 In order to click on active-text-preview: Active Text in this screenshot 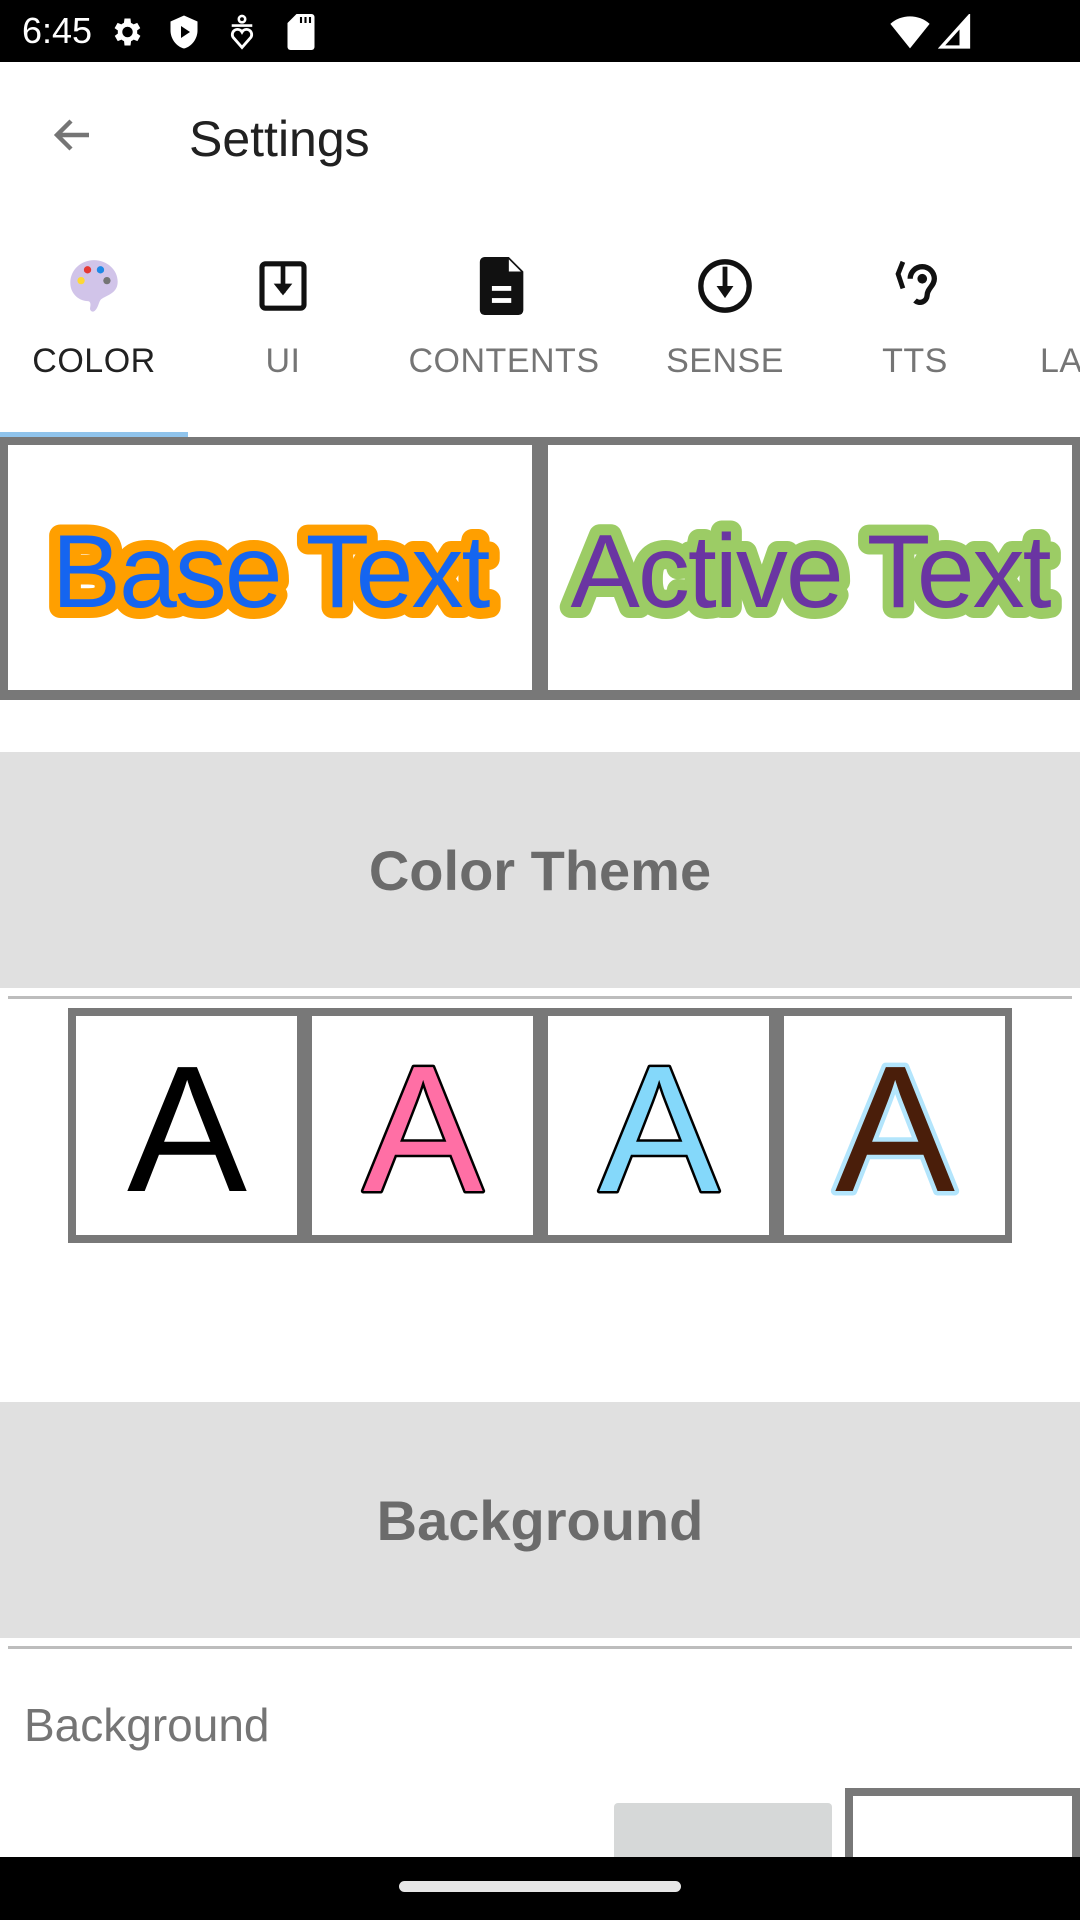, I will do `click(810, 567)`.